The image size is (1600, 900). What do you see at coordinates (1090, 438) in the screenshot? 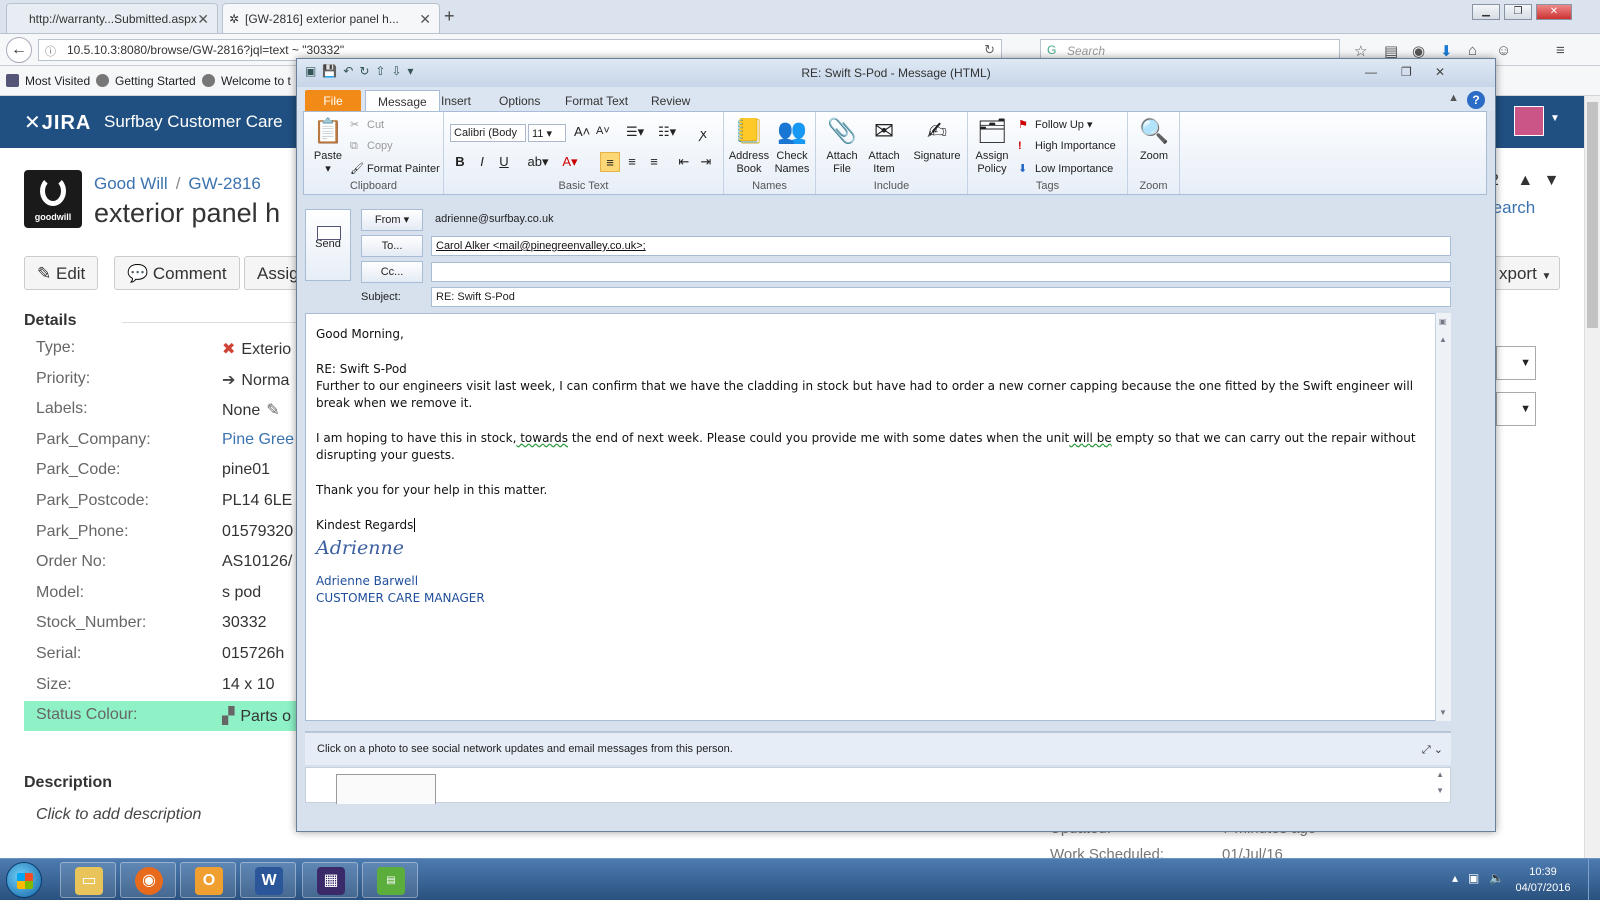
I see `grammar-flagged-text: will be` at bounding box center [1090, 438].